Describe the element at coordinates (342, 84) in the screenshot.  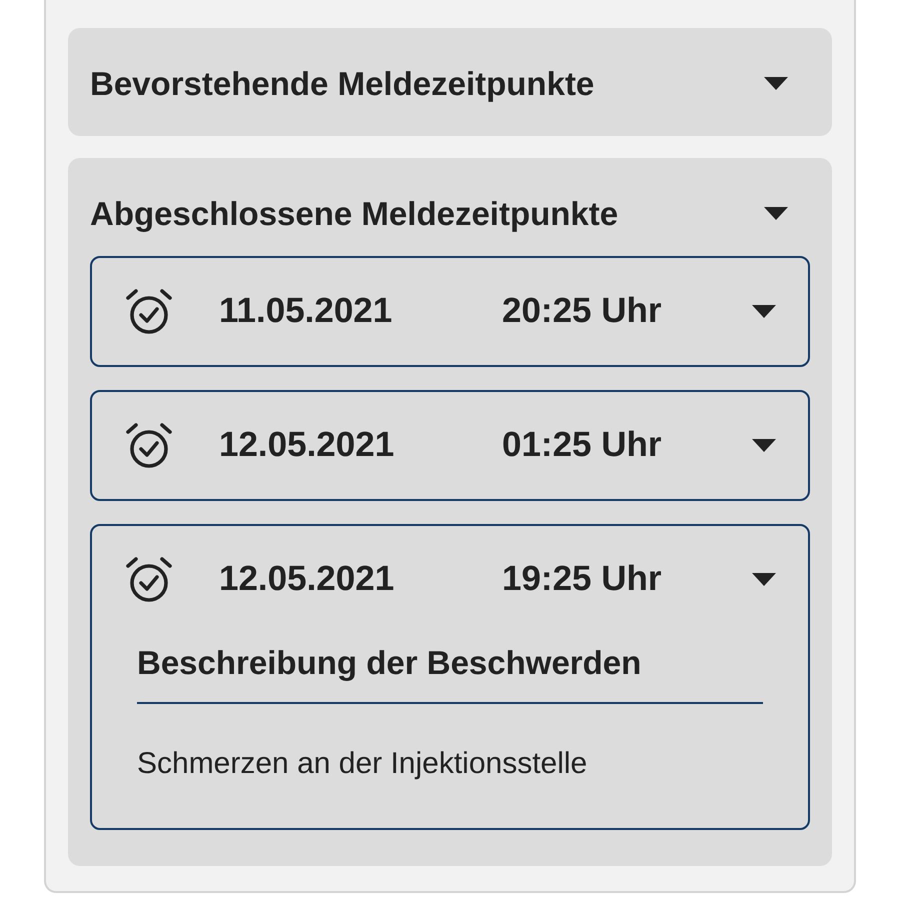
I see `section-title: Bevorstehende Meldezeitpunkte` at that location.